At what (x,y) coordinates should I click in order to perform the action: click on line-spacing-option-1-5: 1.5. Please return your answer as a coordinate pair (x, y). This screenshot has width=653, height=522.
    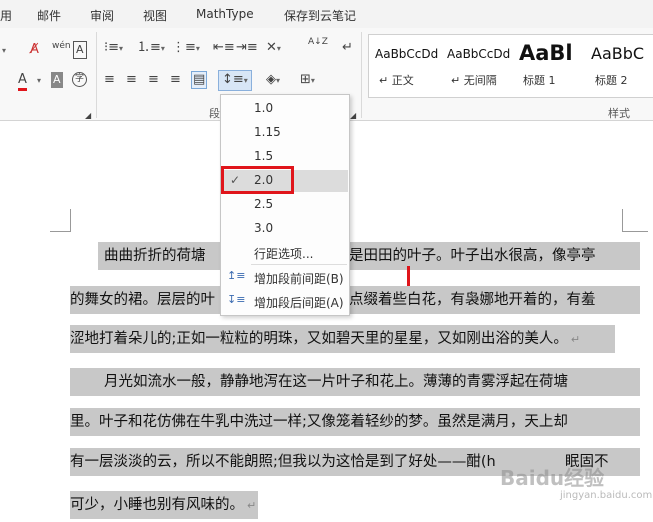
    Looking at the image, I should click on (263, 156).